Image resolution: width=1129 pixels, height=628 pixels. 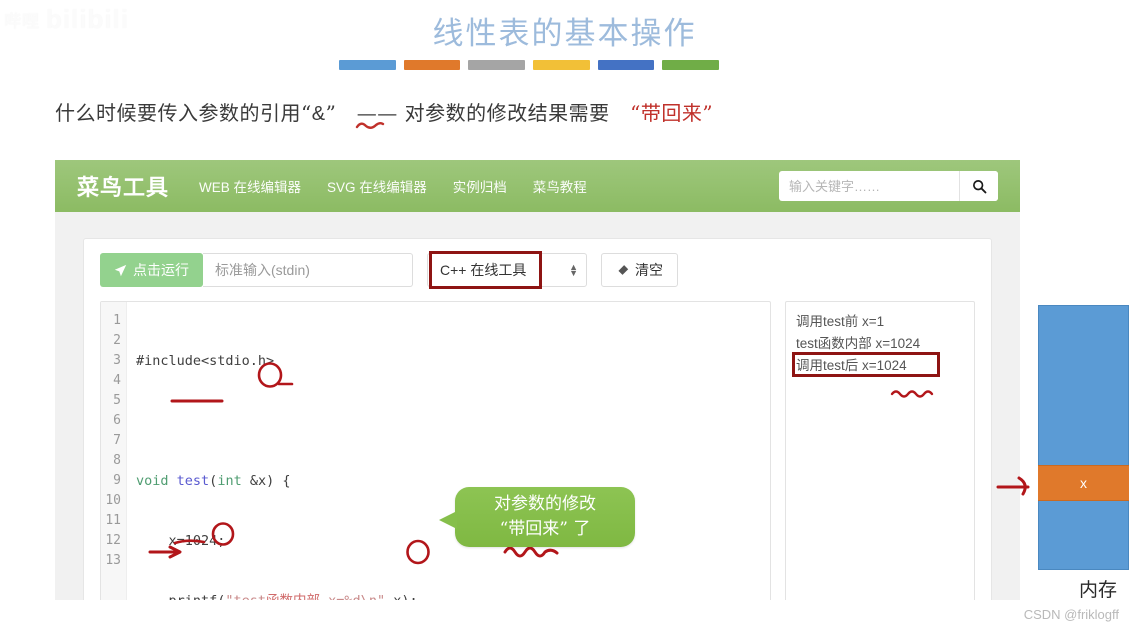 I want to click on nav-link-tutorials: 菜鸟教程, so click(x=560, y=186).